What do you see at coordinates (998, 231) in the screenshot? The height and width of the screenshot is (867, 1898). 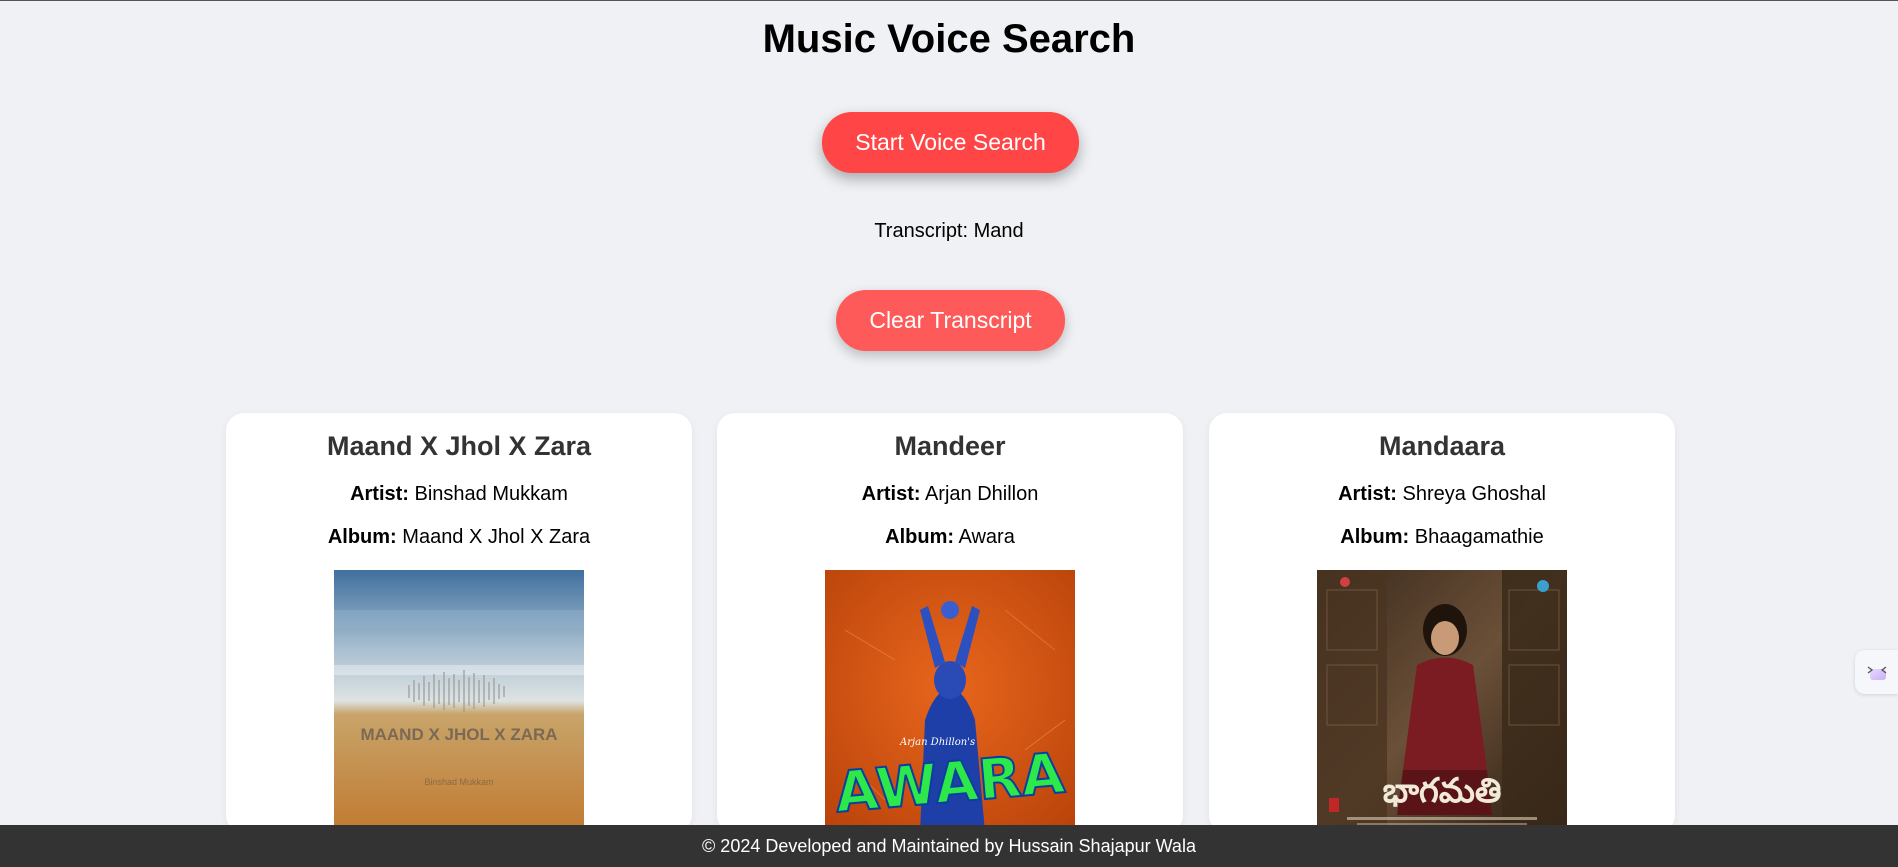 I see `transcript-value: Mand` at bounding box center [998, 231].